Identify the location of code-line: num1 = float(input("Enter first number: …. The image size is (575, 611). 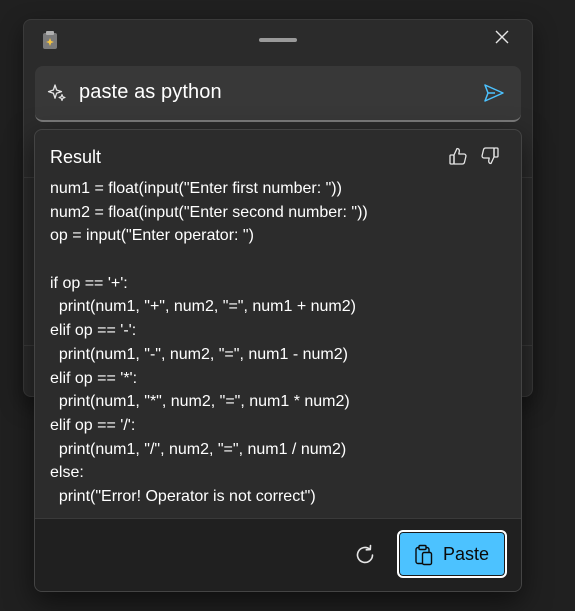
(196, 188).